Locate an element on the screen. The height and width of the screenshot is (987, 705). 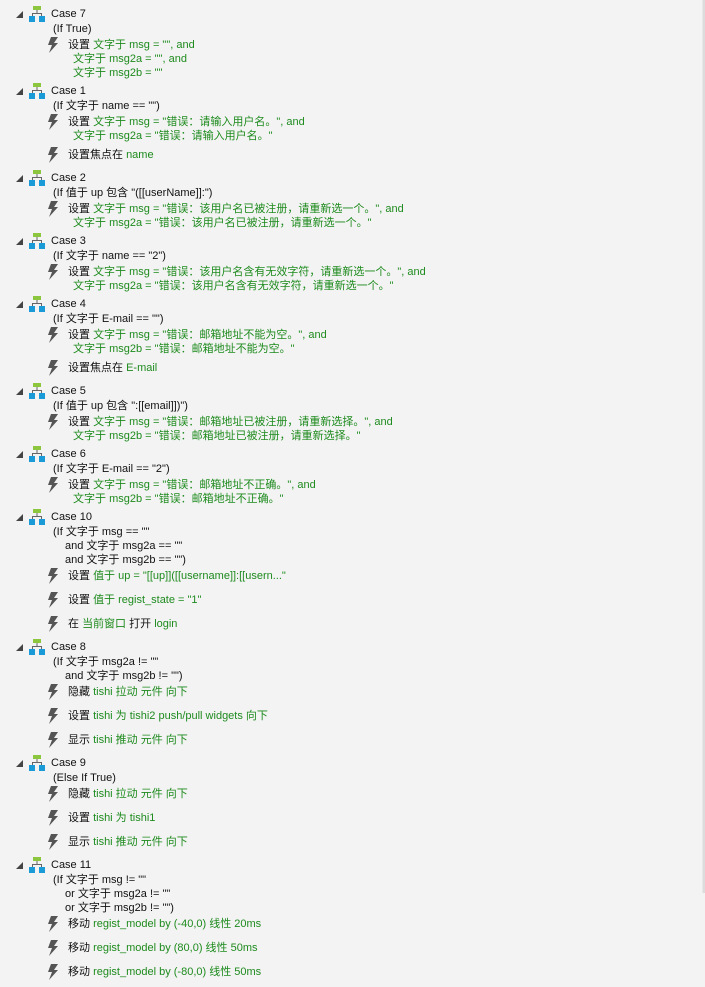
action-verb-text: 打开 is located at coordinates (140, 624).